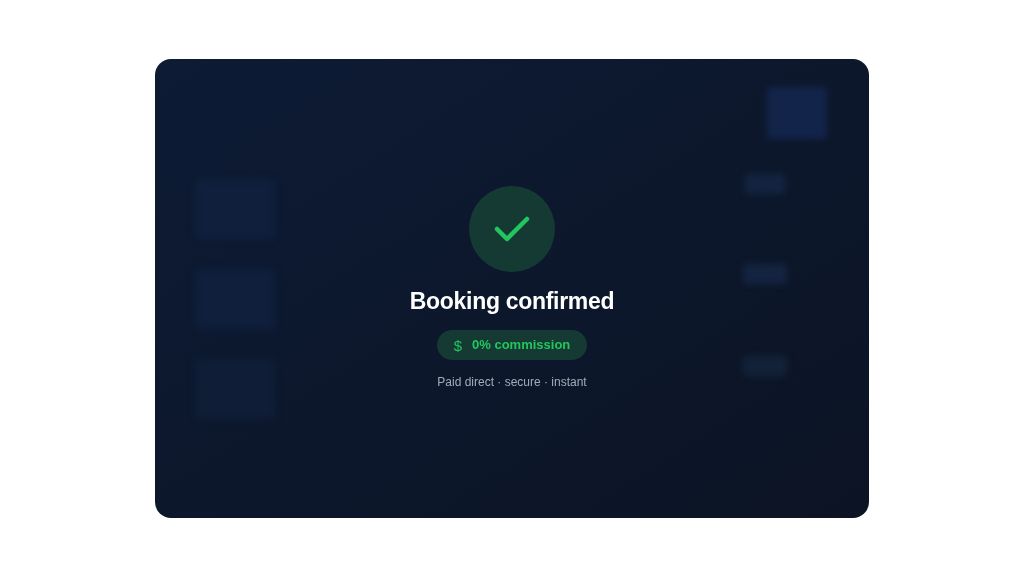 Image resolution: width=1024 pixels, height=576 pixels. I want to click on checkmark-icon, so click(512, 229).